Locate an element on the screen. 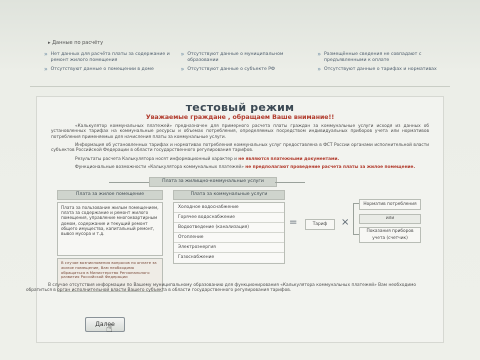 This screenshot has width=480, height=360. equals-sign: = is located at coordinates (293, 222).